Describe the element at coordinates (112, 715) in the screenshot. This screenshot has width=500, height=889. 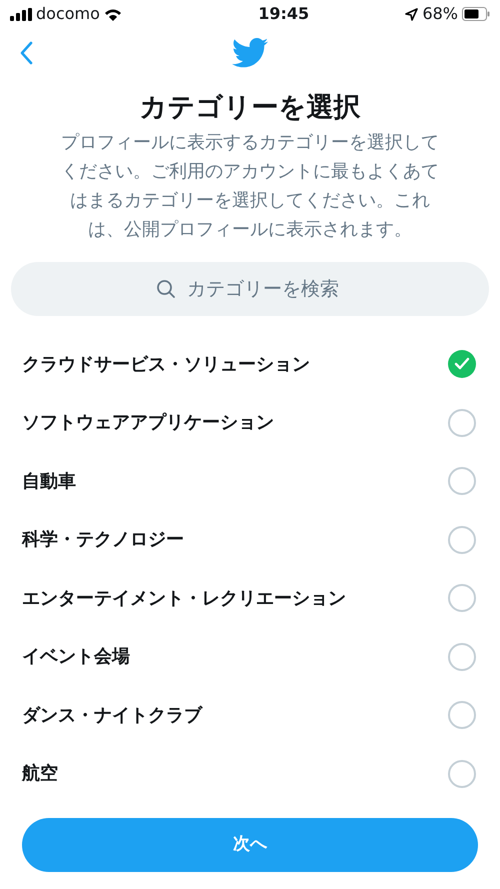
I see `category-label: ダンス・ナイトクラブ` at that location.